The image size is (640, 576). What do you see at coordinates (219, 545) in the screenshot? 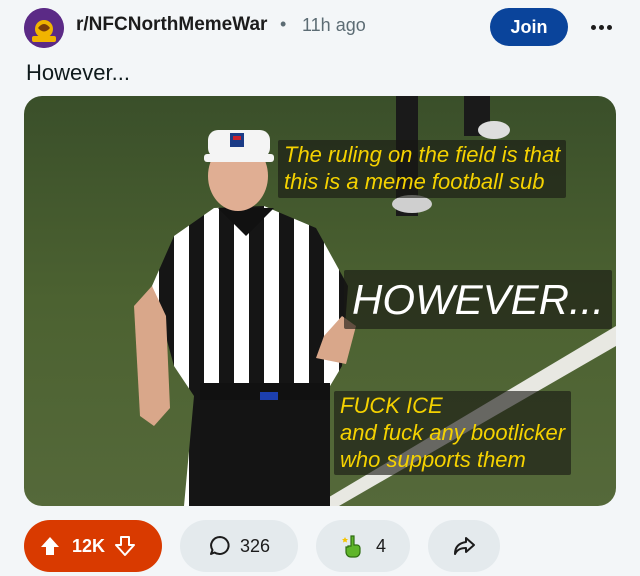
I see `comment-bubble-icon` at bounding box center [219, 545].